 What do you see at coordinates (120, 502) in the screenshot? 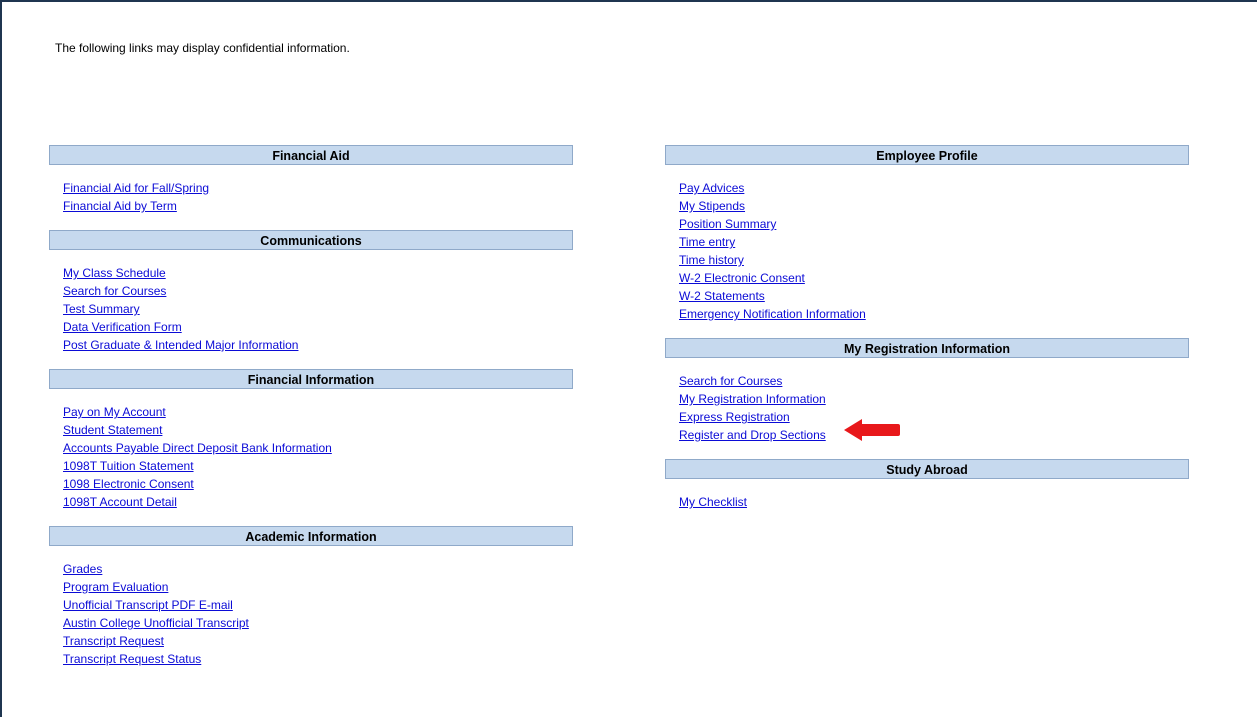
I see `link-1098t-account-detail: 1098T Account Detail` at bounding box center [120, 502].